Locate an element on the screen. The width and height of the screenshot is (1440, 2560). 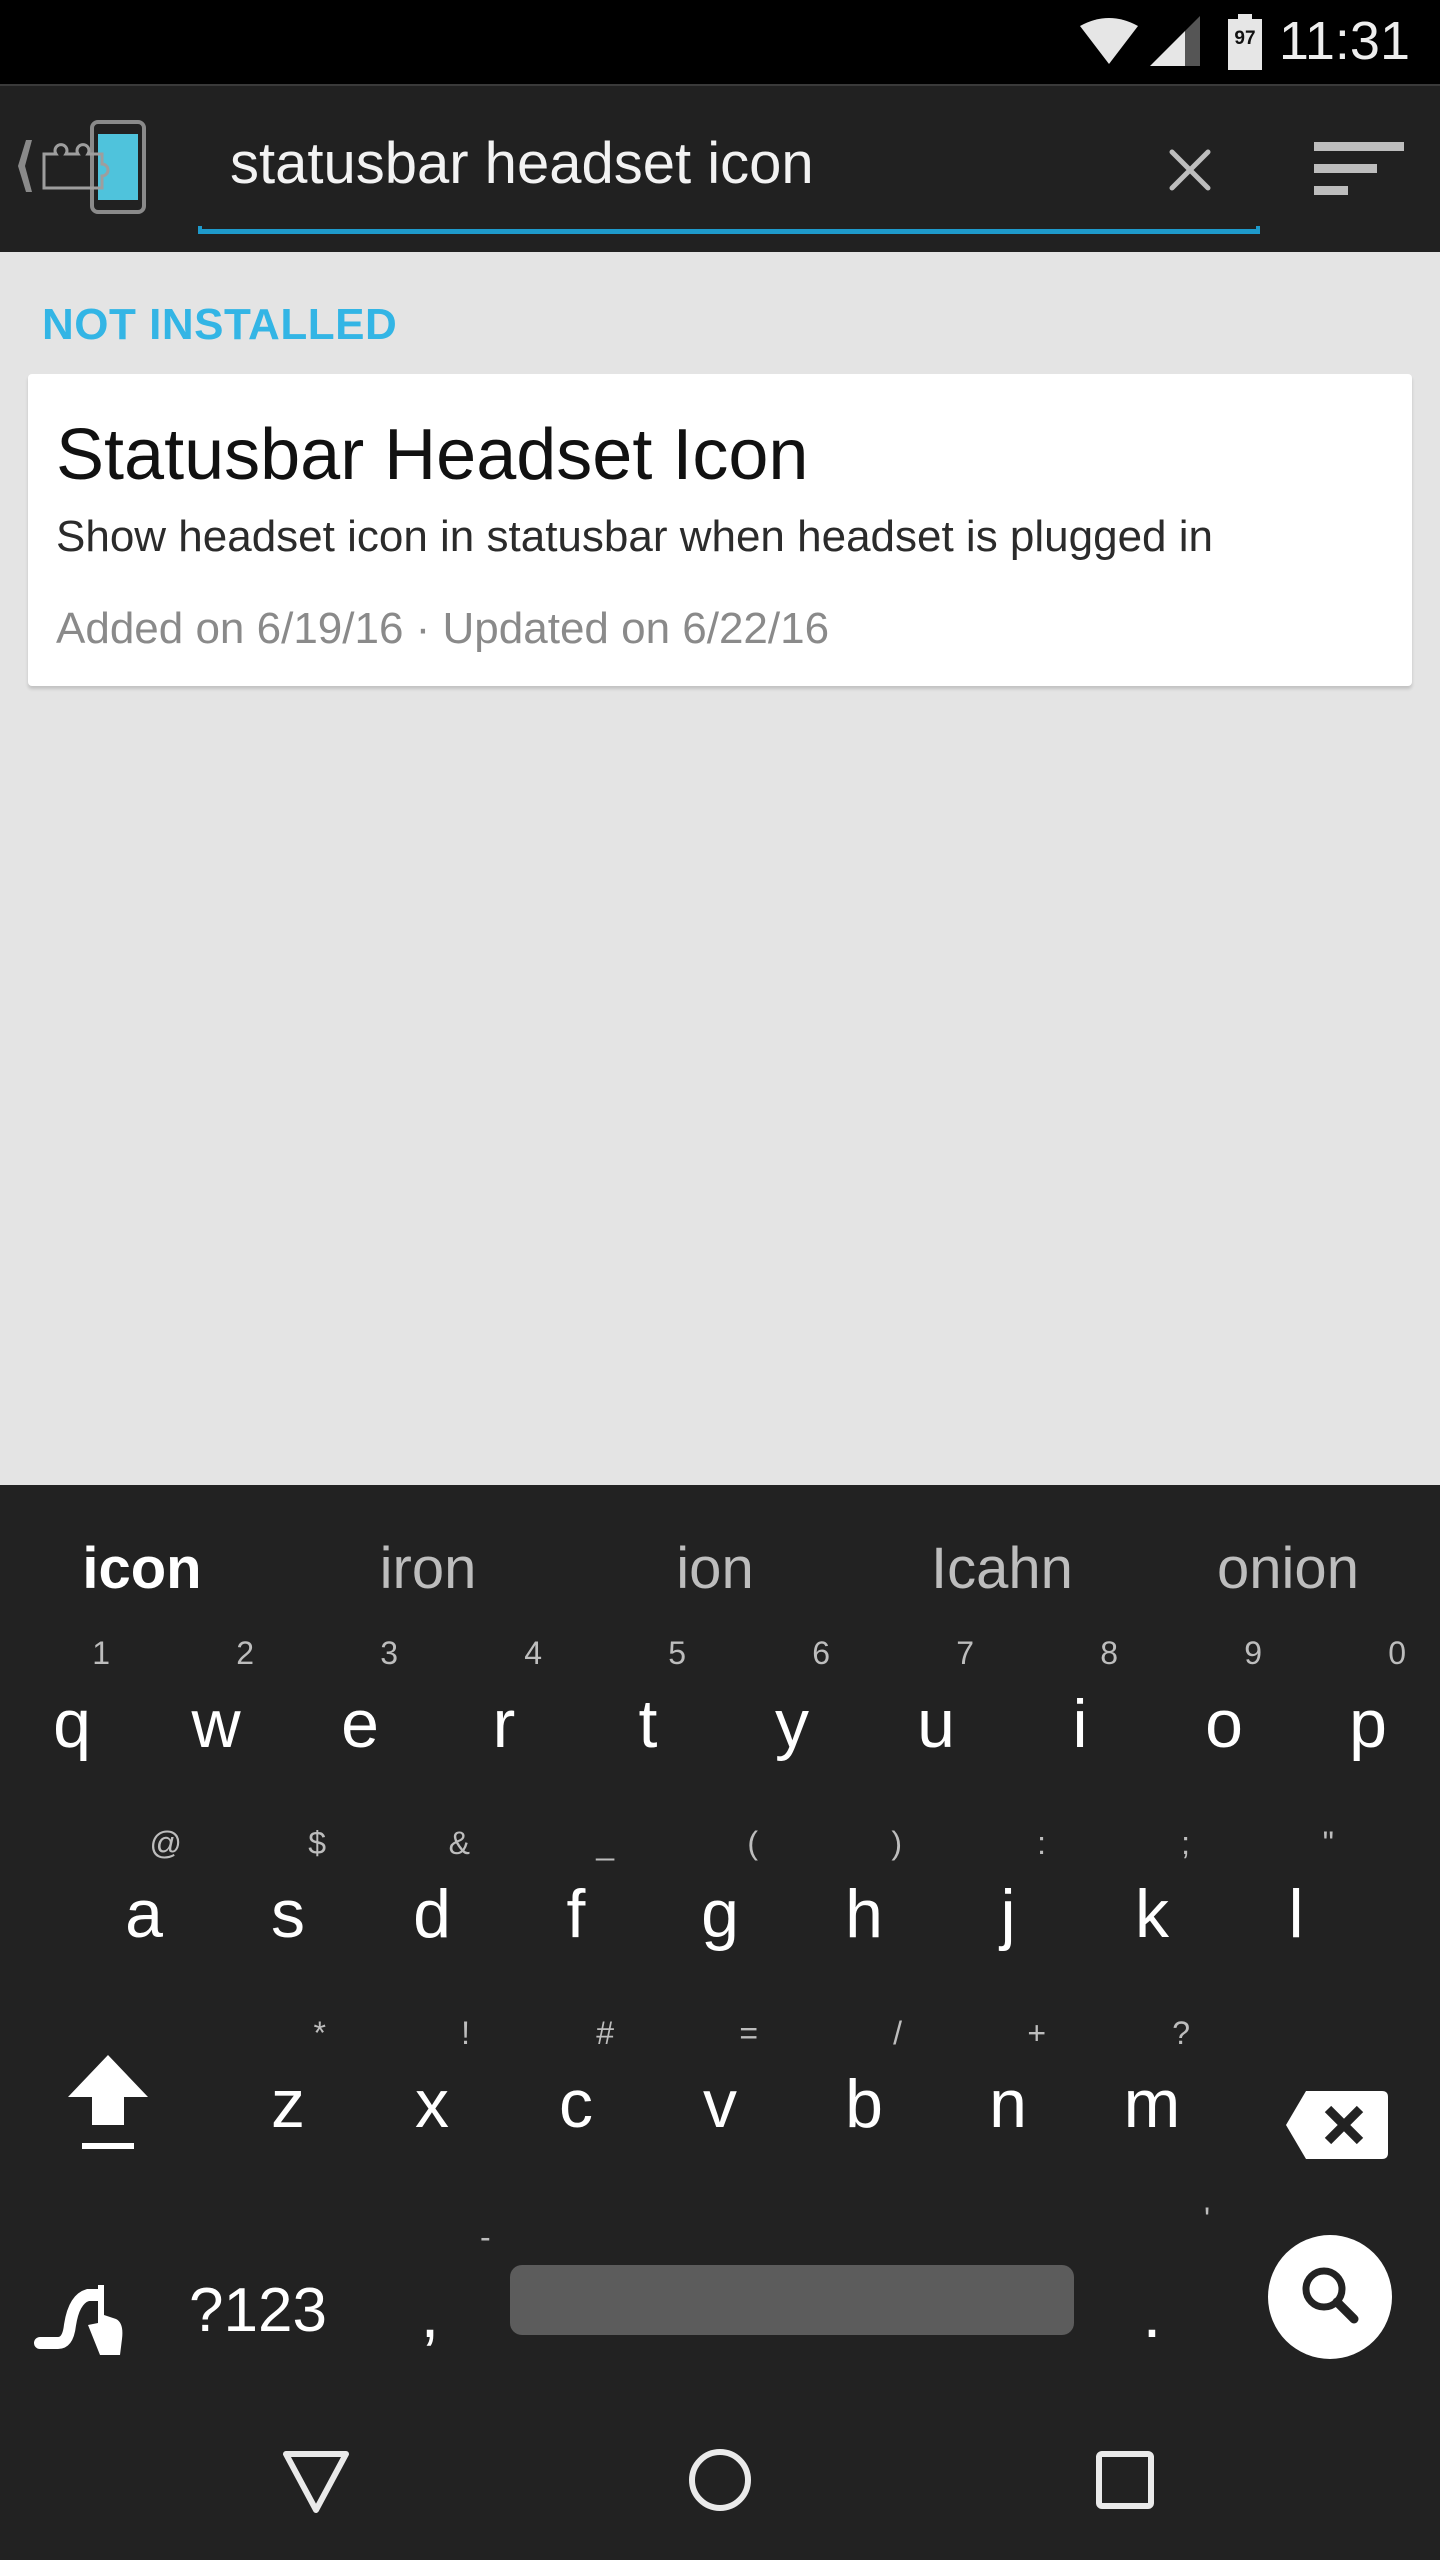
key-c: # c is located at coordinates (576, 2105).